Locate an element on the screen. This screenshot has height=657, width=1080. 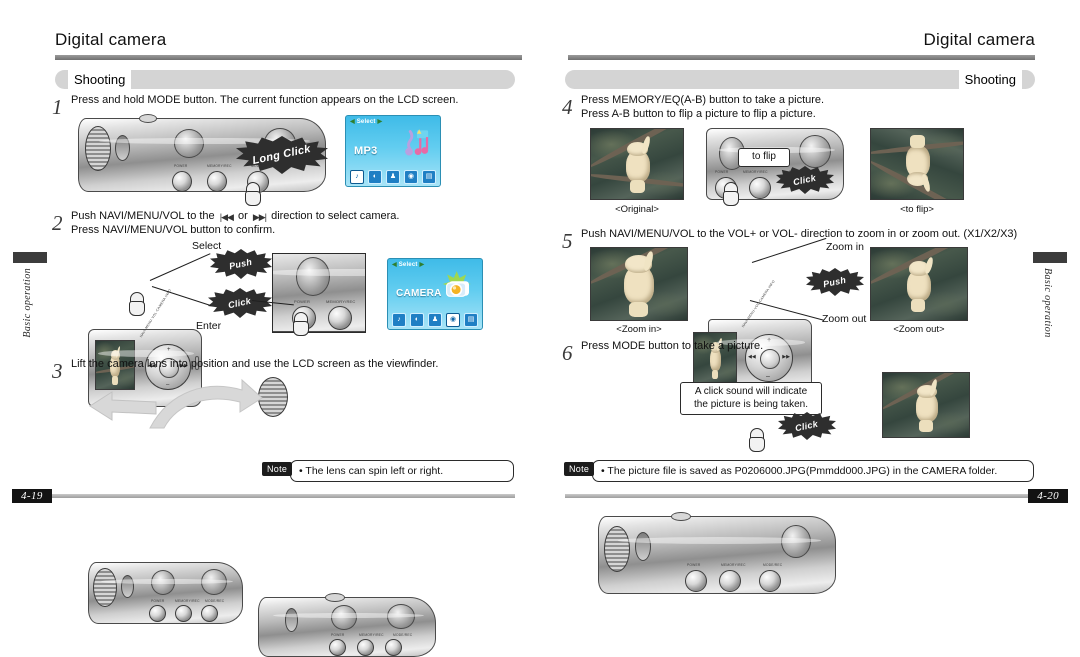
step6-lens-dial is located at coordinates (617, 549).